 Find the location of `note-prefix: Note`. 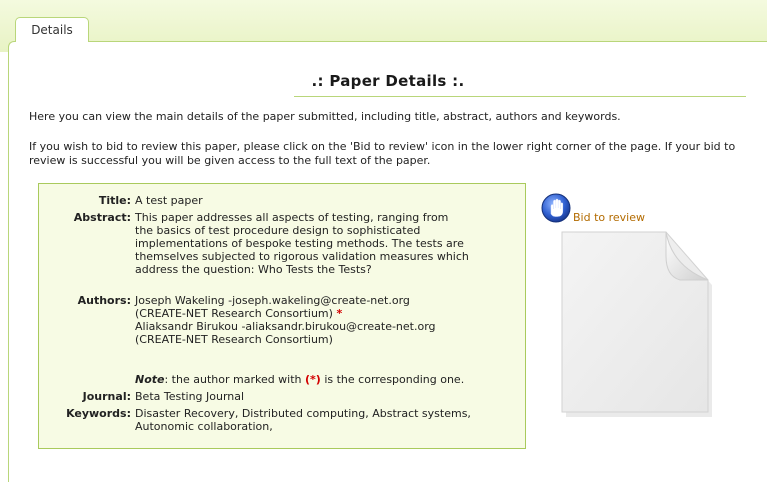

note-prefix: Note is located at coordinates (150, 379).